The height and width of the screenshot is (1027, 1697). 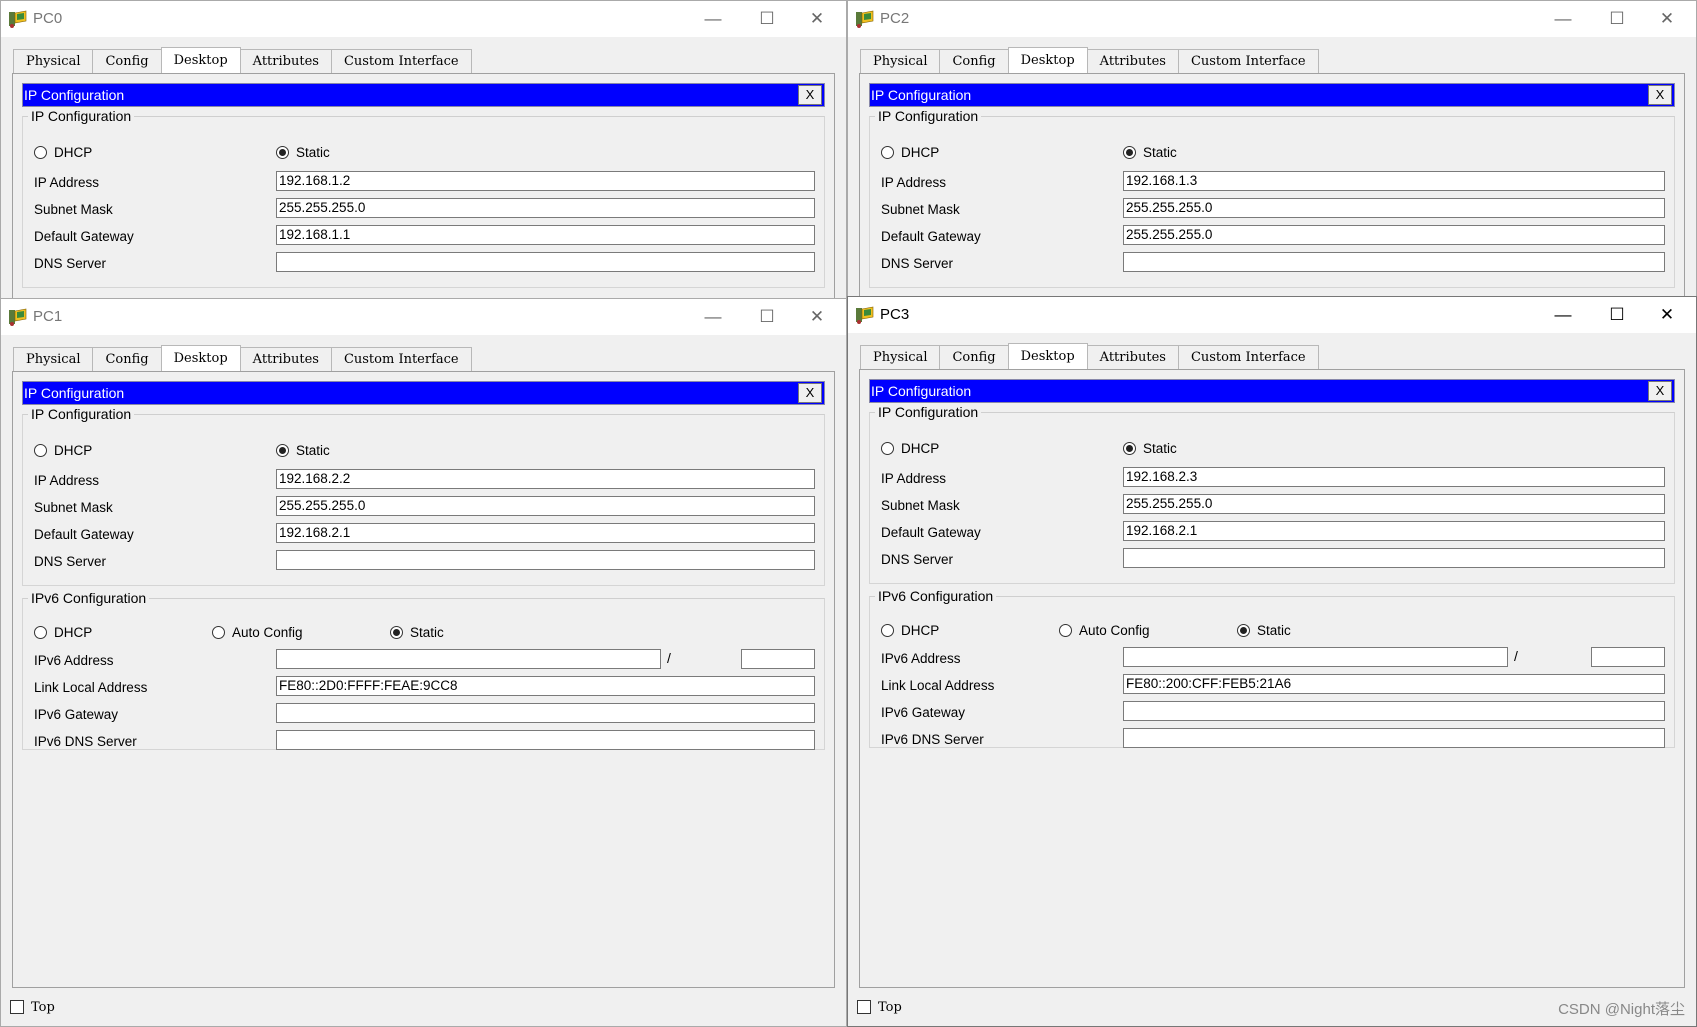 What do you see at coordinates (423, 317) in the screenshot?
I see `title-bar: PC1— ☐ ✕` at bounding box center [423, 317].